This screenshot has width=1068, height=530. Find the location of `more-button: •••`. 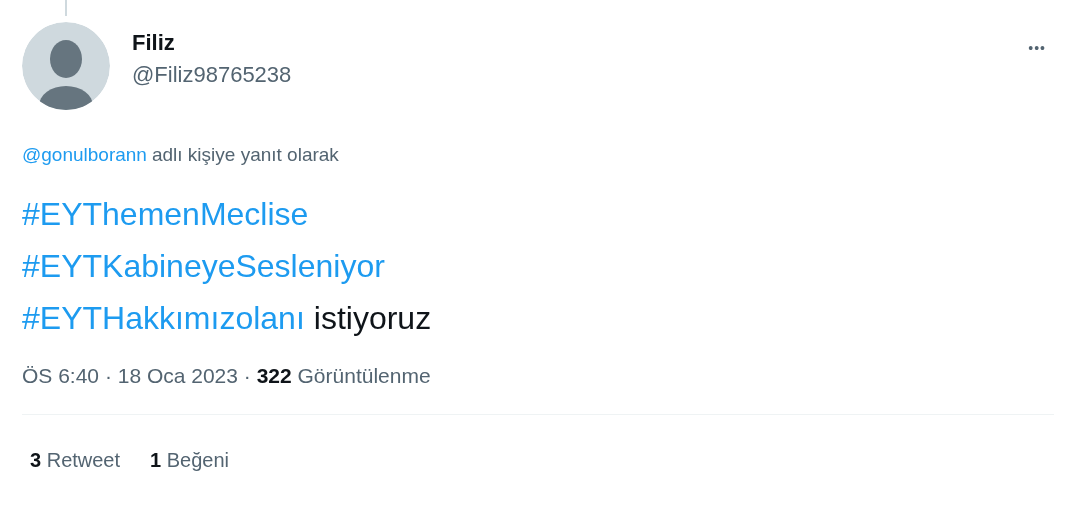

more-button: ••• is located at coordinates (1037, 48).